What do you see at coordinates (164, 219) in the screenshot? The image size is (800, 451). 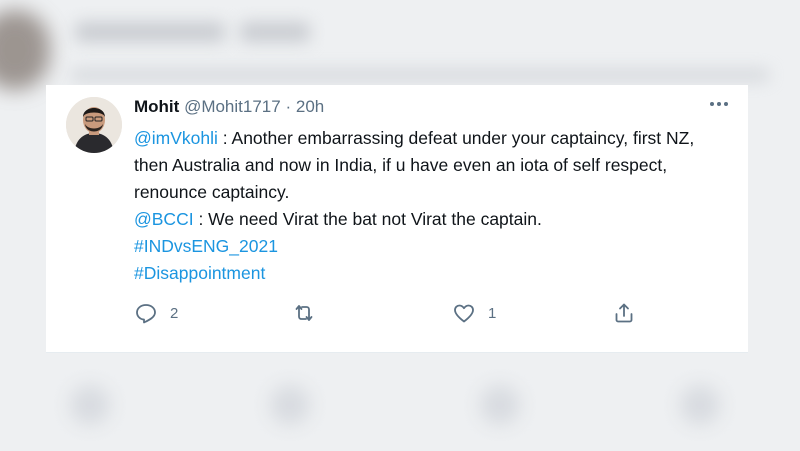 I see `mention-link: @BCCI` at bounding box center [164, 219].